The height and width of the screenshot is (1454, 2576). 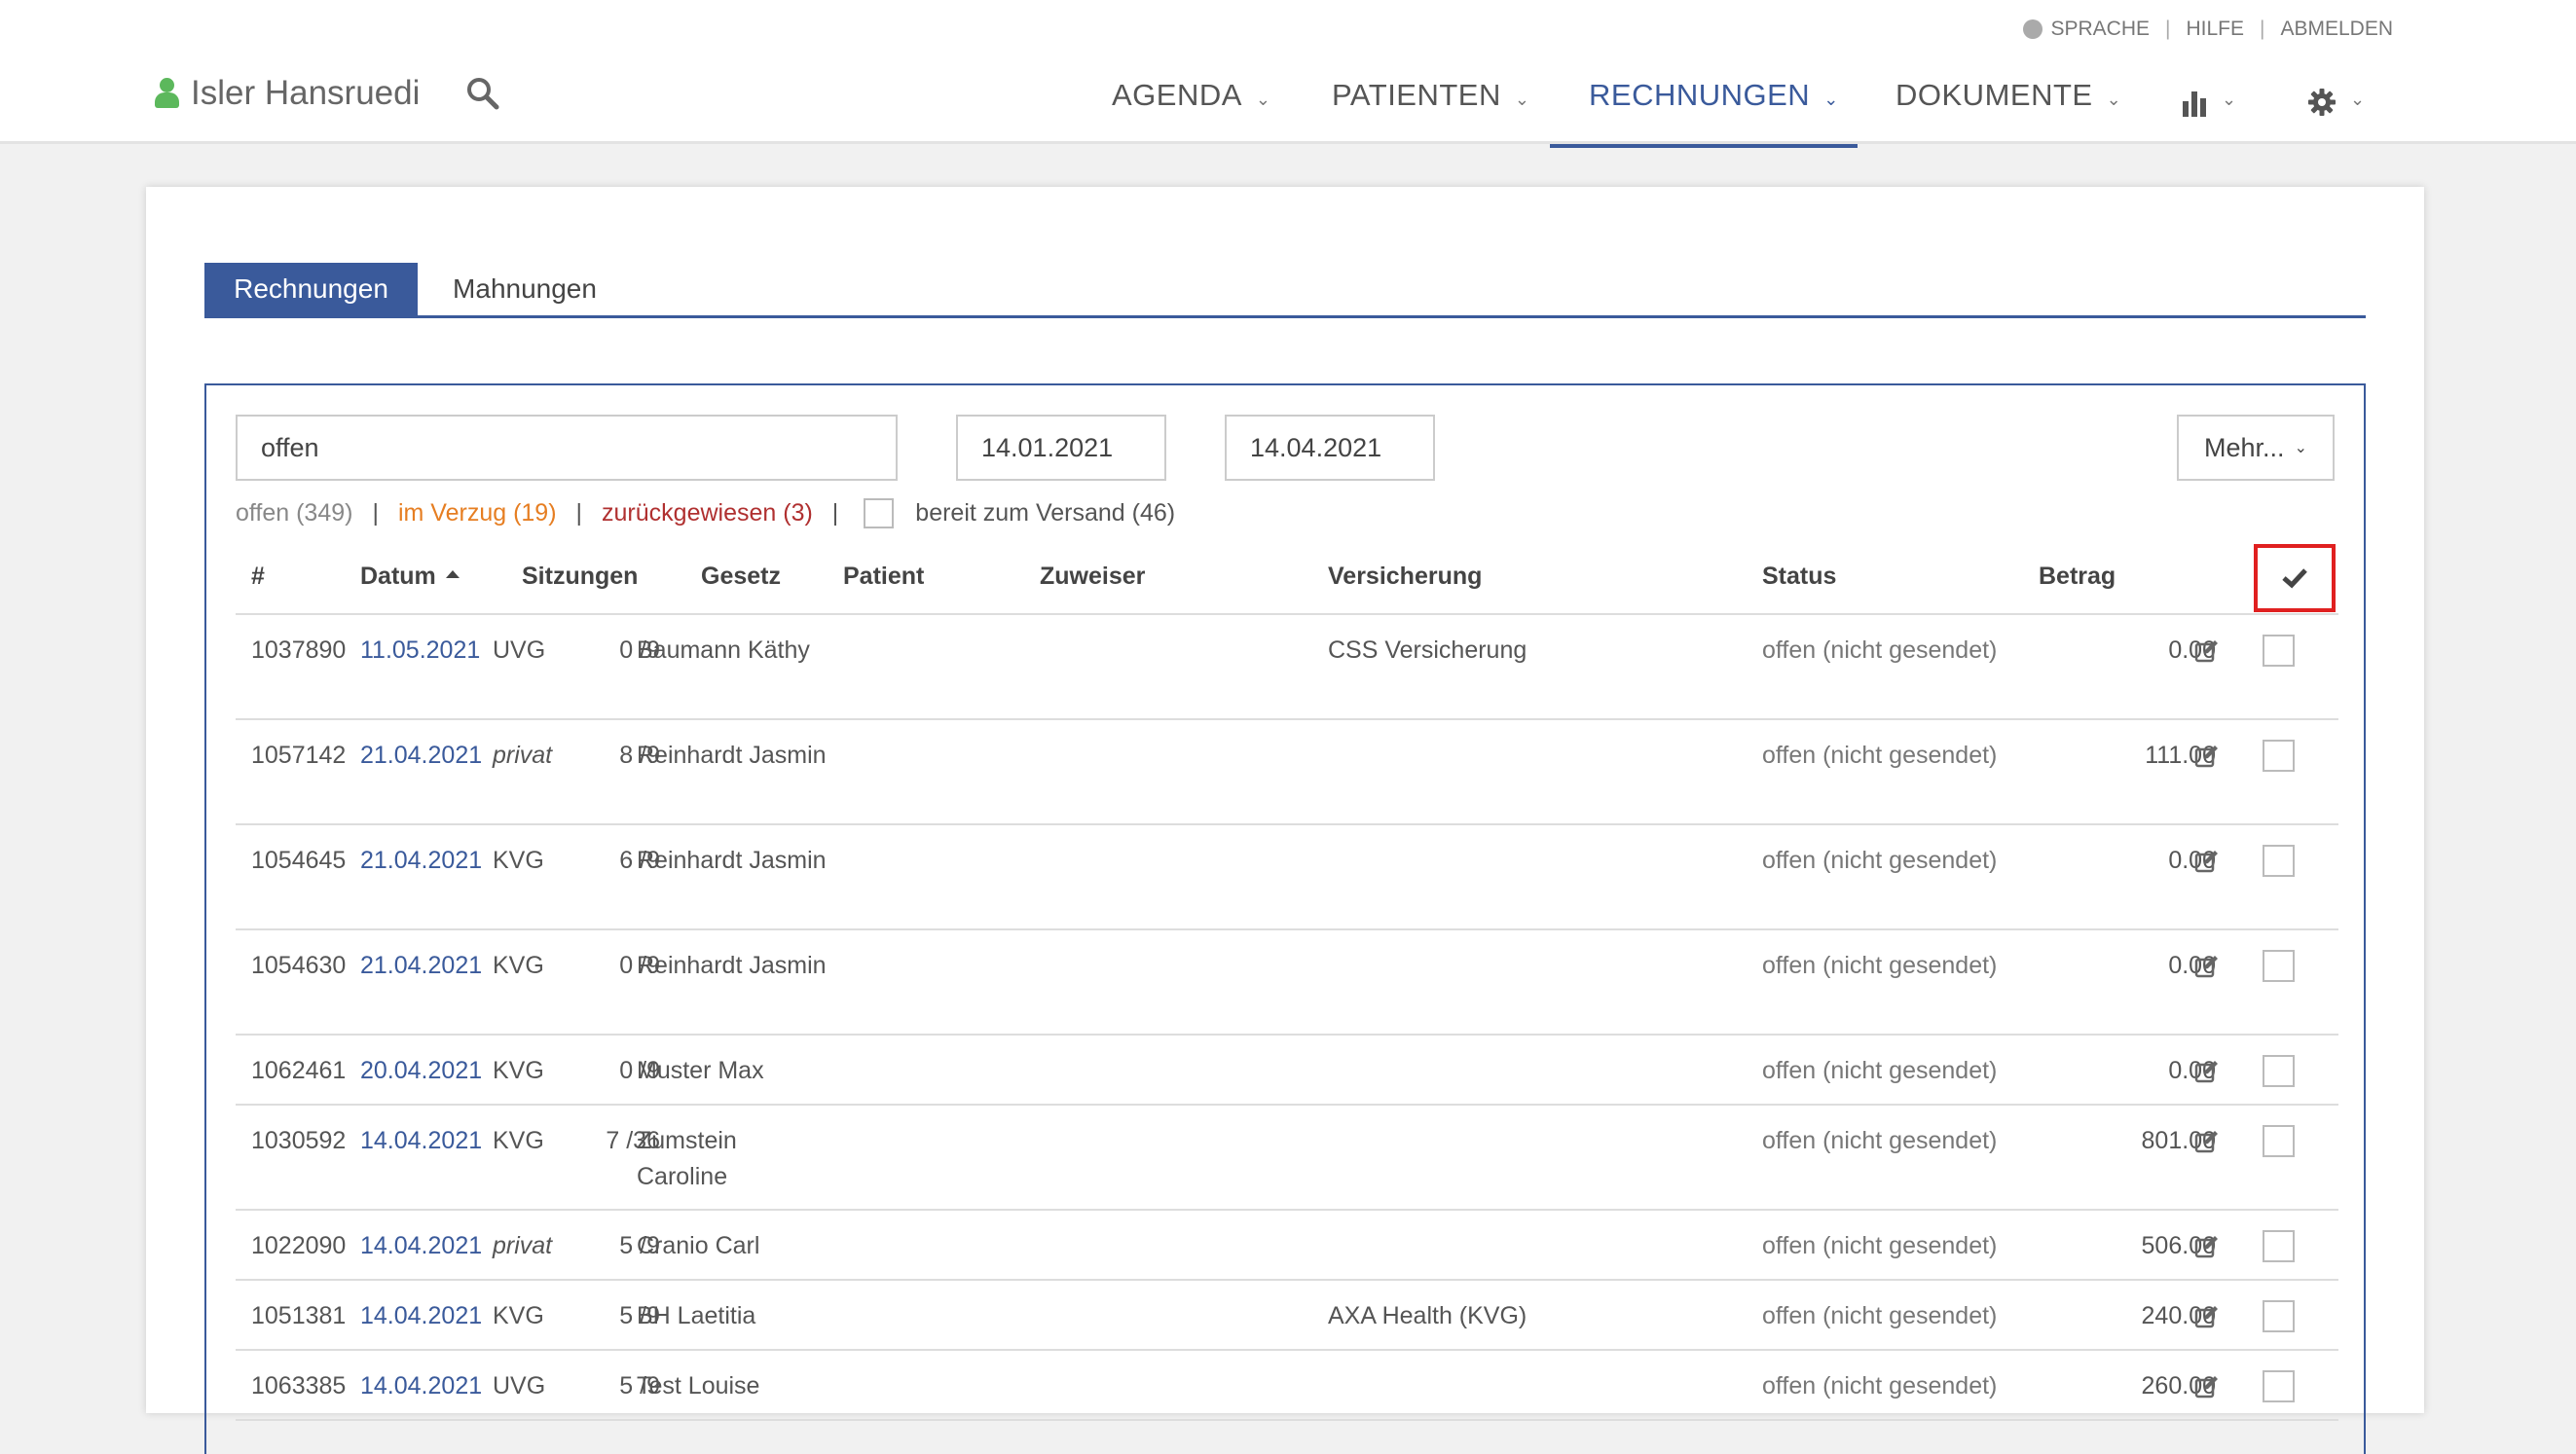 I want to click on more-button: Mehr... ⌄, so click(x=2256, y=448).